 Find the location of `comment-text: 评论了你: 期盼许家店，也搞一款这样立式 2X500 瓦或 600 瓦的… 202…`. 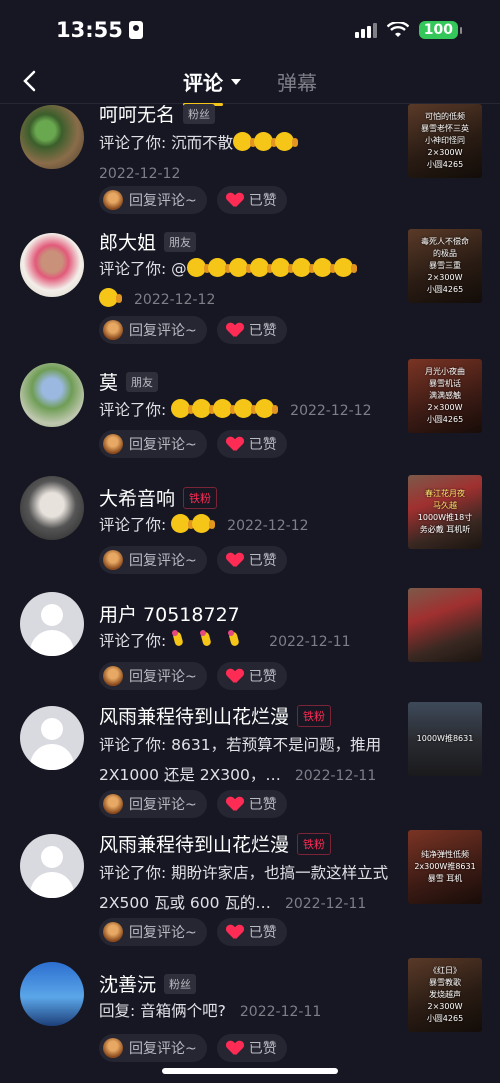

comment-text: 评论了你: 期盼许家店，也搞一款这样立式 2X500 瓦或 600 瓦的… 202… is located at coordinates (244, 888).